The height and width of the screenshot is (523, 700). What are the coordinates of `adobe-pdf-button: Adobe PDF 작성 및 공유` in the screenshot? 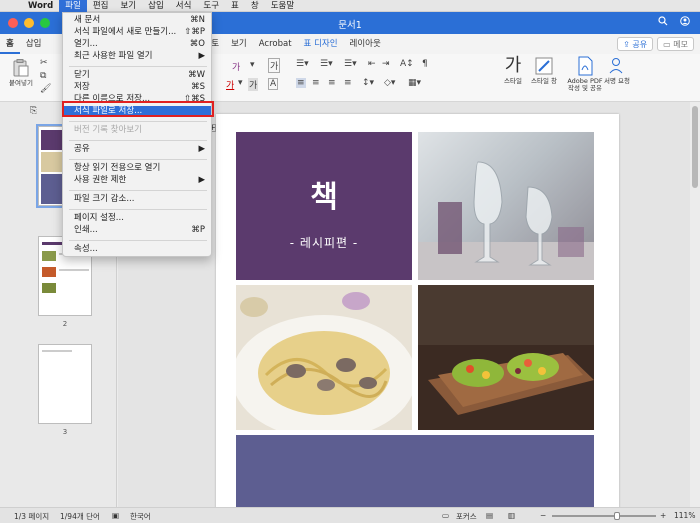 It's located at (585, 74).